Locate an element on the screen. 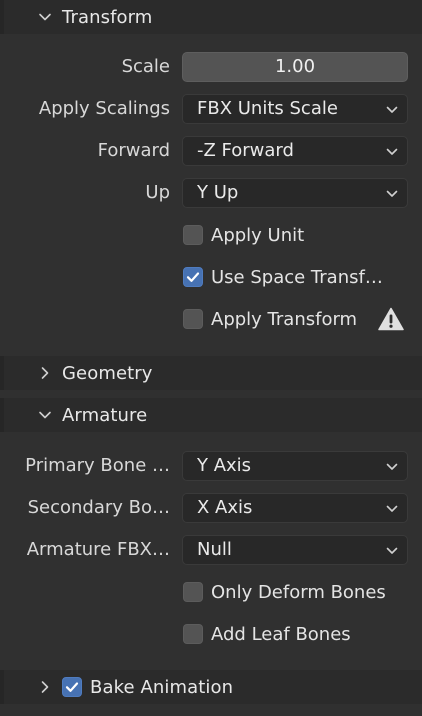 This screenshot has height=716, width=422. bake-animation-section-title: Bake Animation is located at coordinates (162, 687).